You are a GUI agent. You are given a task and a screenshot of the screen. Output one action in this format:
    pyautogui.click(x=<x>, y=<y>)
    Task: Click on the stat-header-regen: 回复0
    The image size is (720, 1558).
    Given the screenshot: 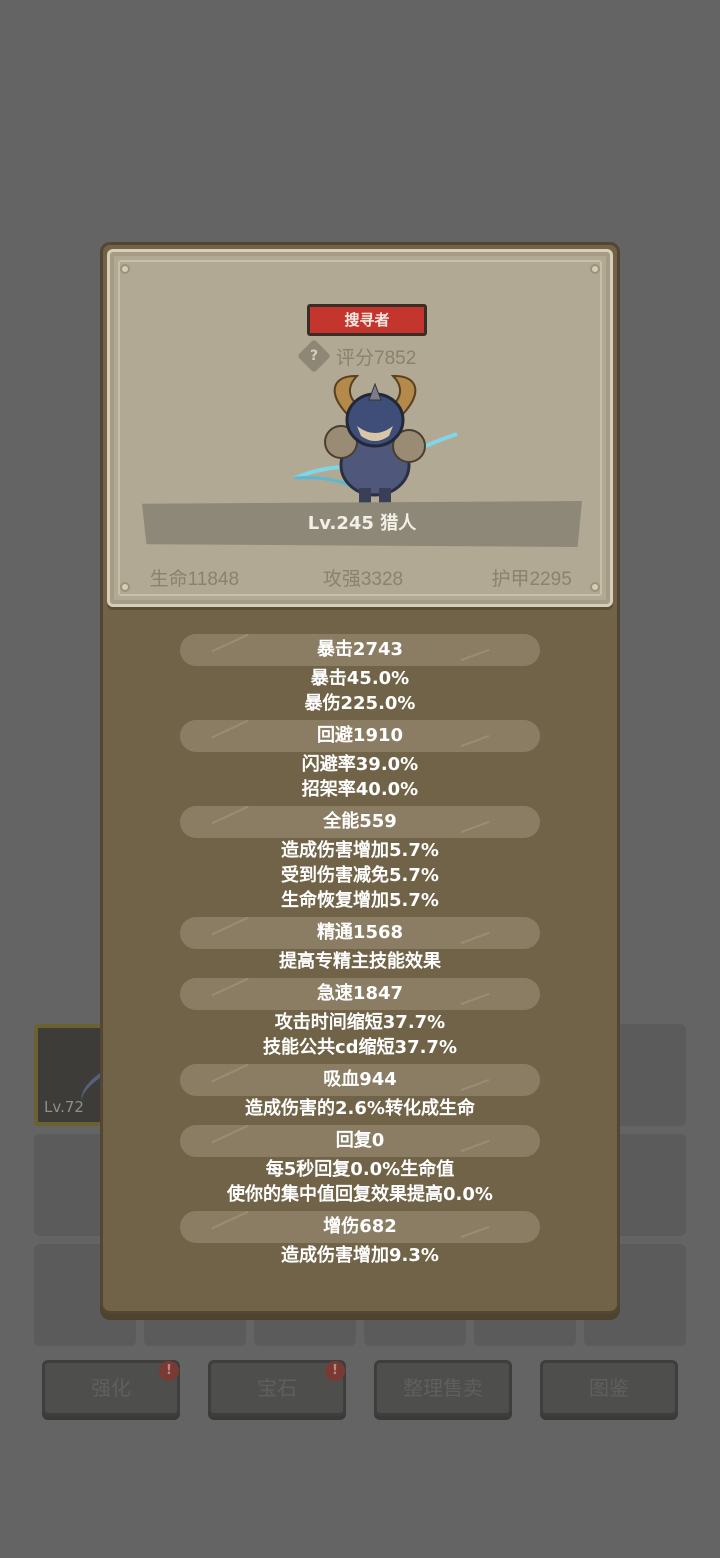 What is the action you would take?
    pyautogui.click(x=360, y=1141)
    